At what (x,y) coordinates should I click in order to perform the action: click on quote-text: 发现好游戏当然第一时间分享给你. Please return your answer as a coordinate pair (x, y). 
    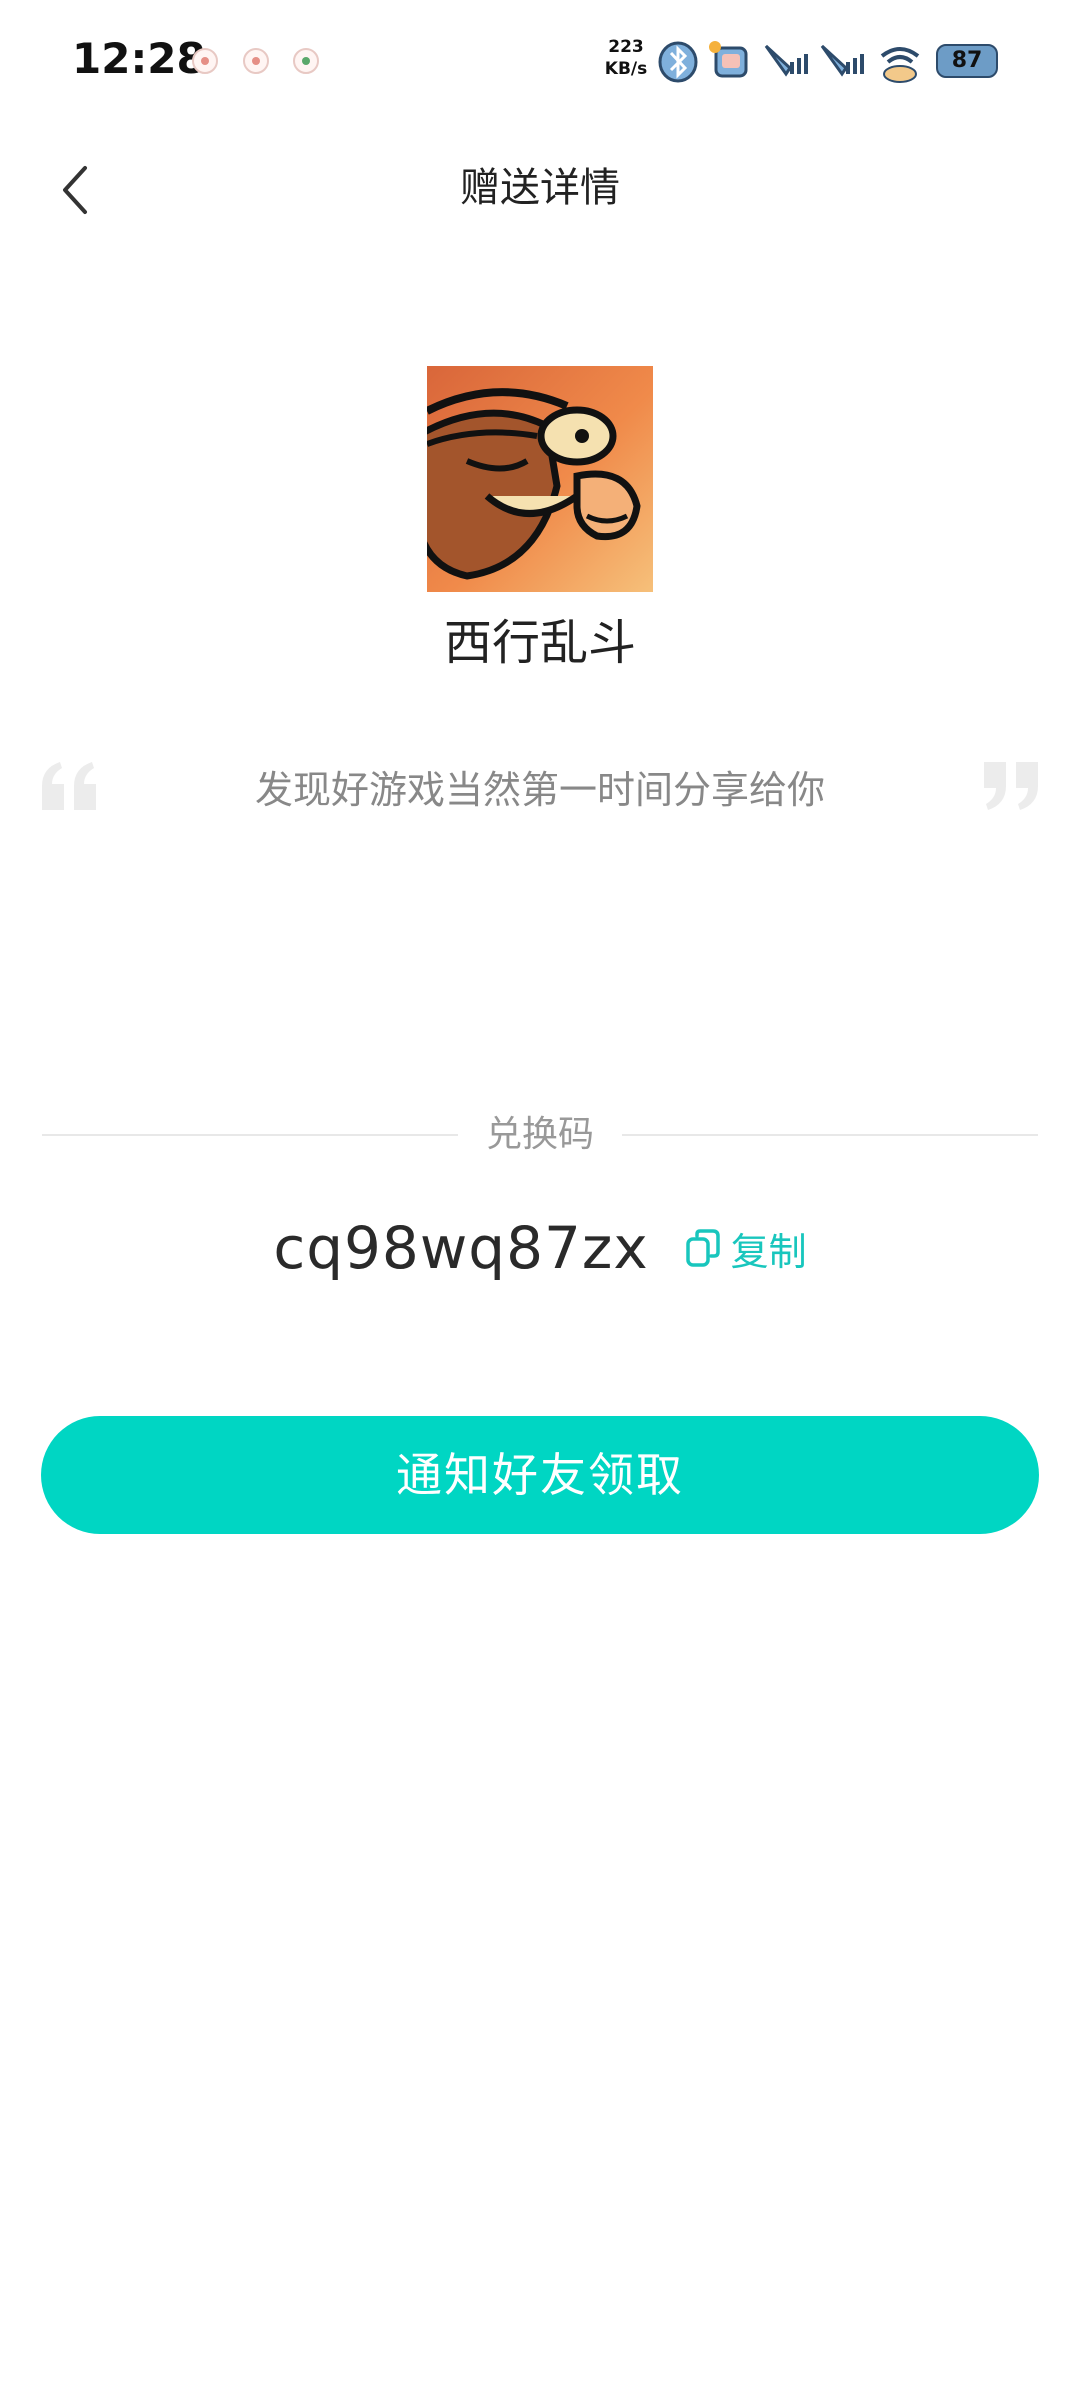
    Looking at the image, I should click on (539, 790).